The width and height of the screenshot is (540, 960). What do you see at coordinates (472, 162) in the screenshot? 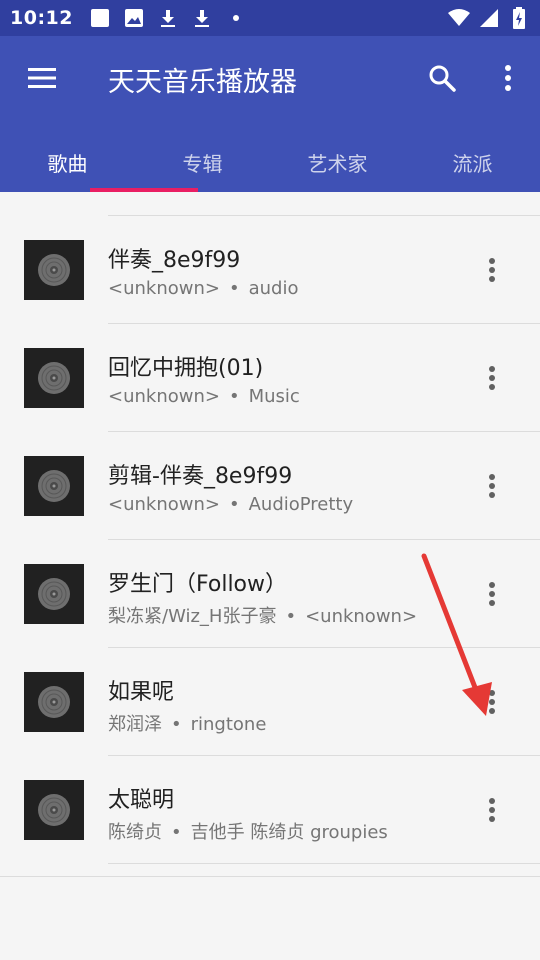
I see `tab-genres: 流派` at bounding box center [472, 162].